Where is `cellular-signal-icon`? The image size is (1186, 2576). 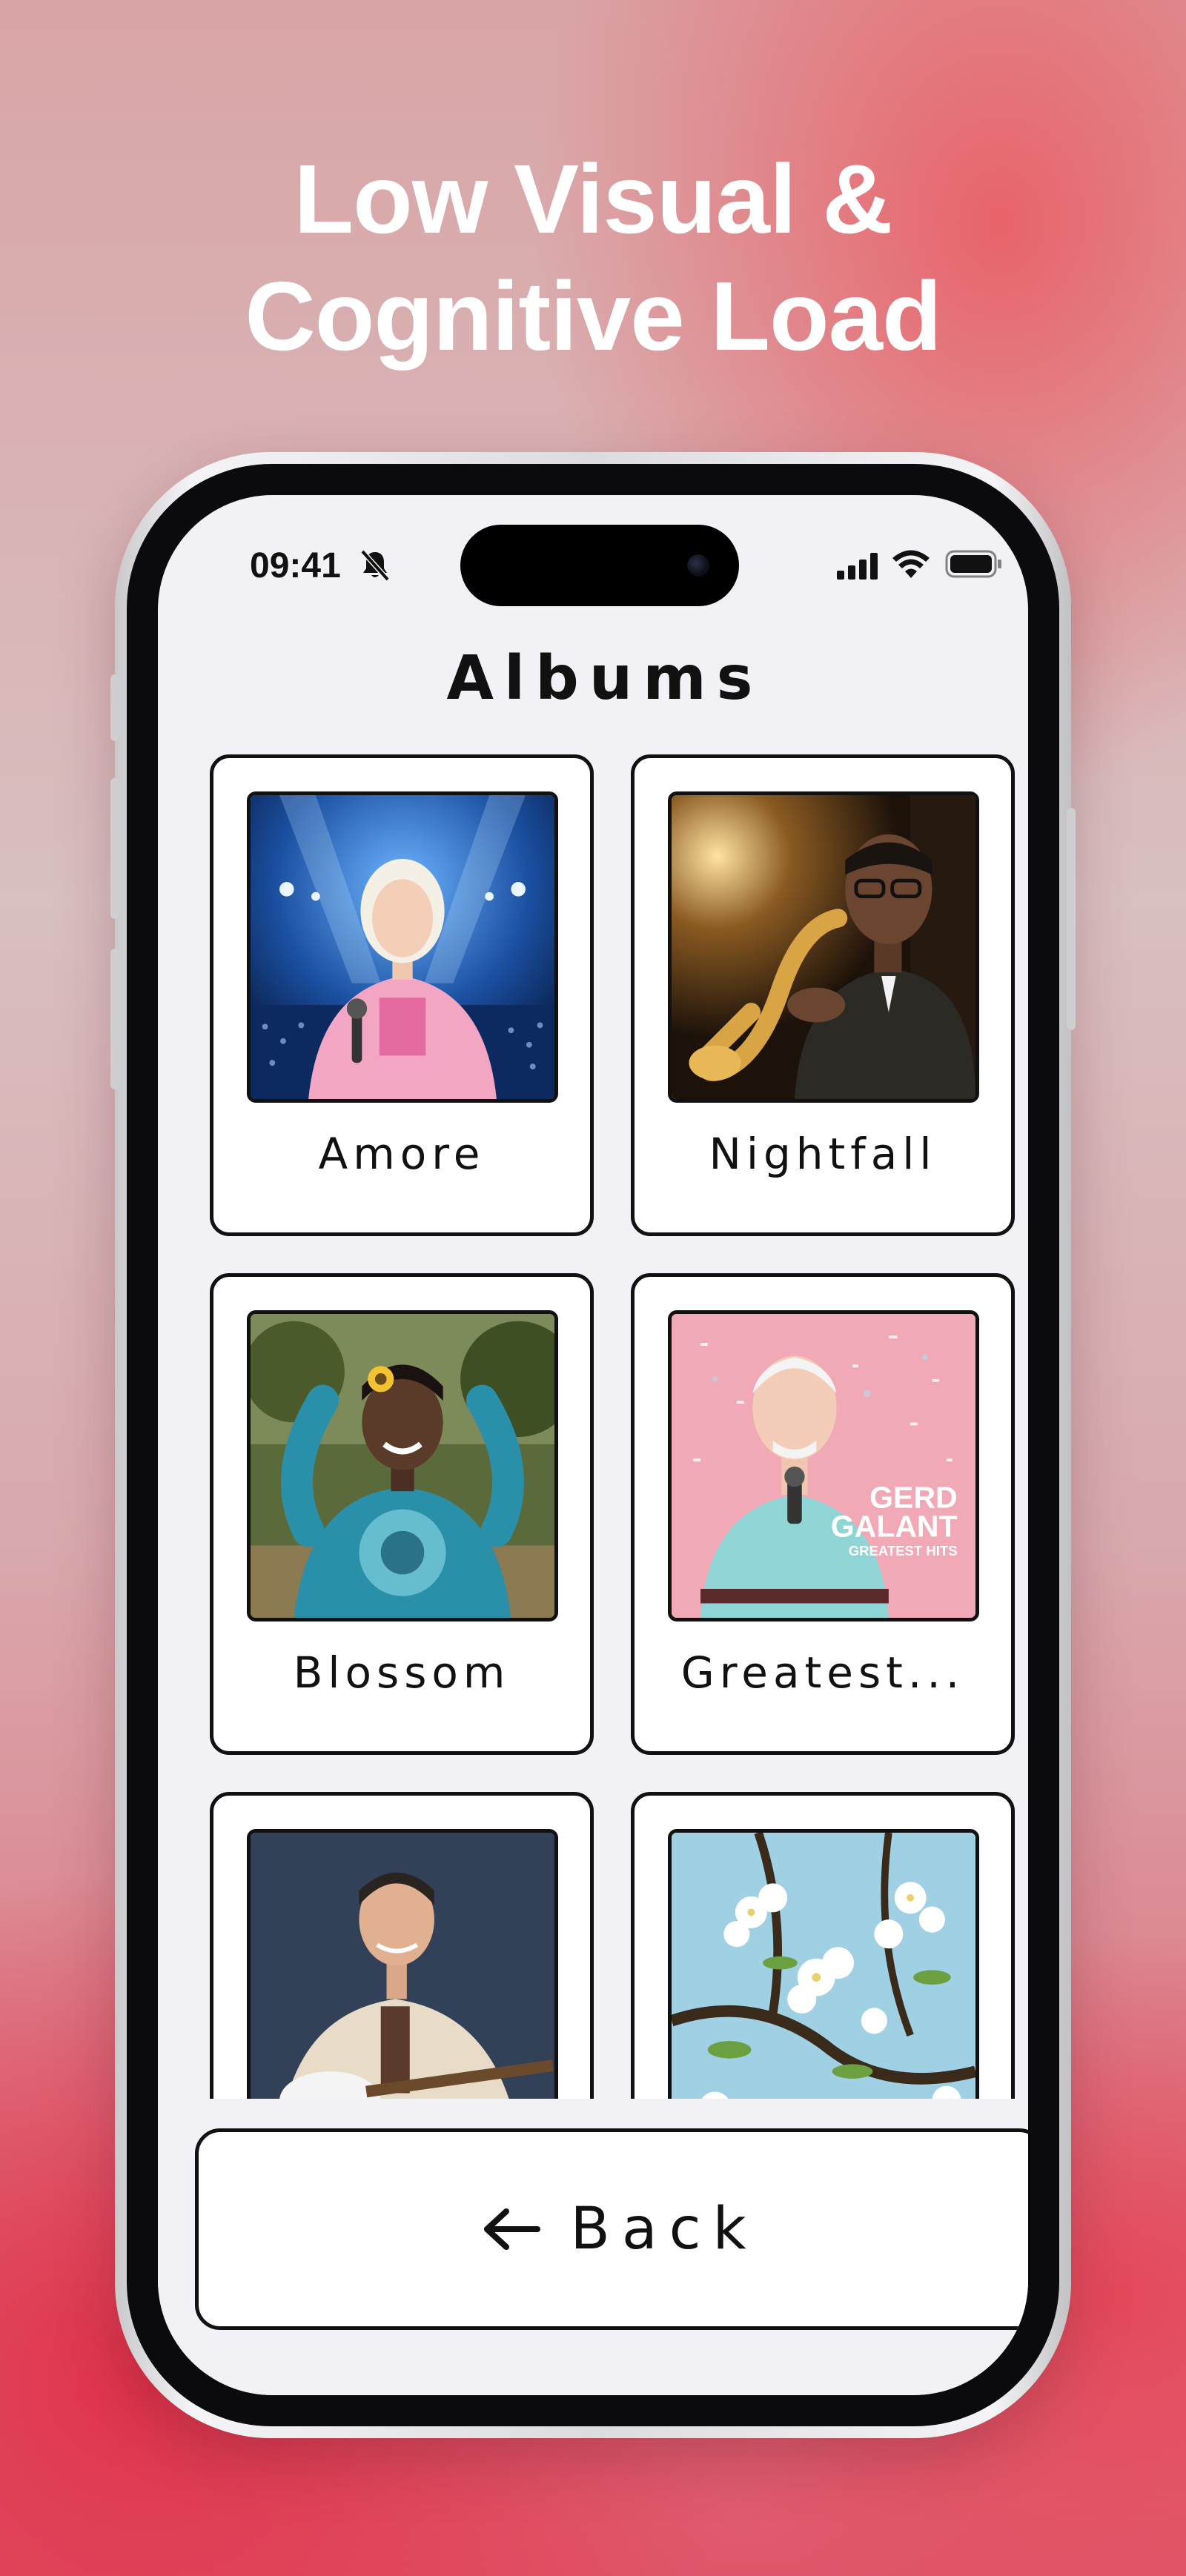
cellular-signal-icon is located at coordinates (857, 566).